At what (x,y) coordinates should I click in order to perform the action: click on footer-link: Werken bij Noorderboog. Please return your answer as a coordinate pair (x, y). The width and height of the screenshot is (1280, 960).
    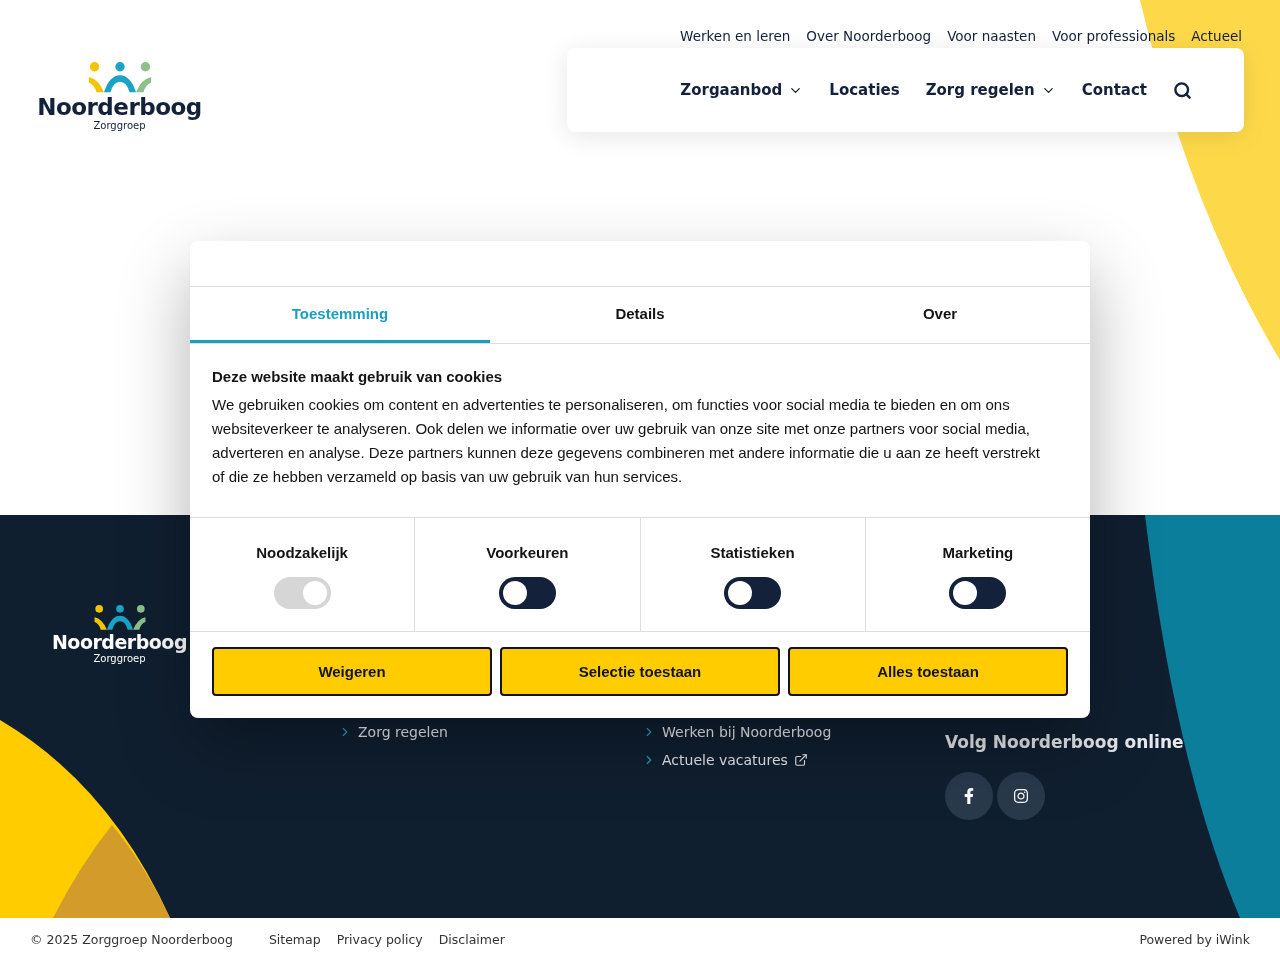
    Looking at the image, I should click on (793, 732).